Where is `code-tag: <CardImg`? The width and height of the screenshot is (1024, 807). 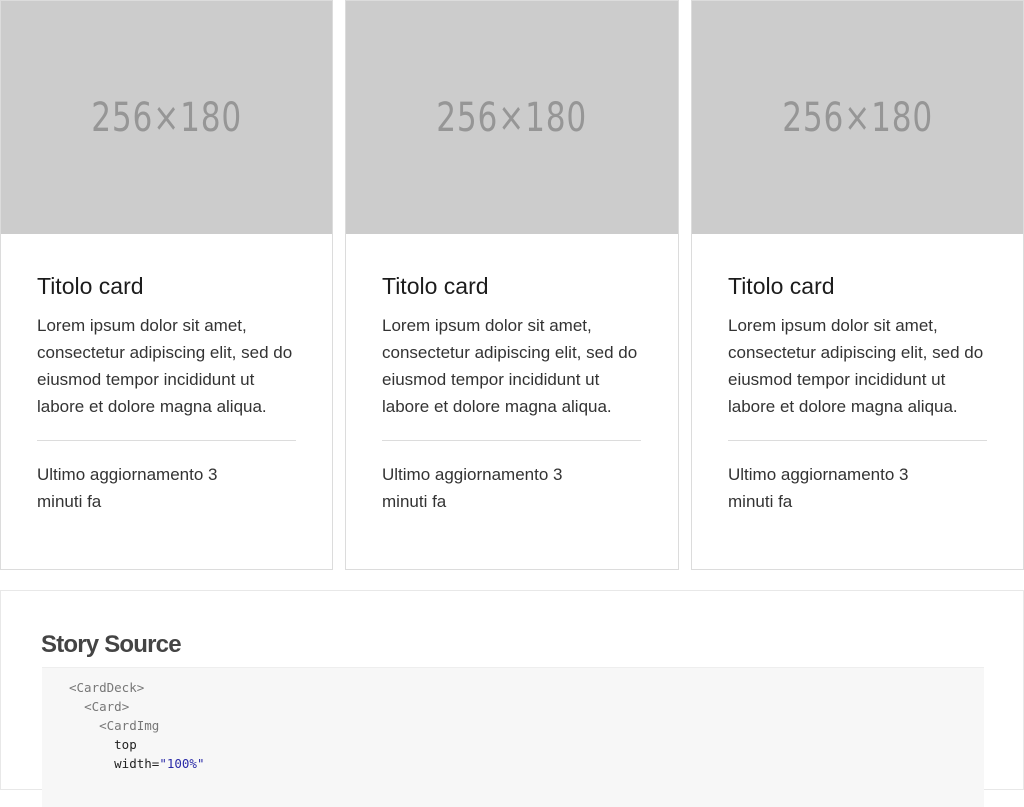 code-tag: <CardImg is located at coordinates (129, 725).